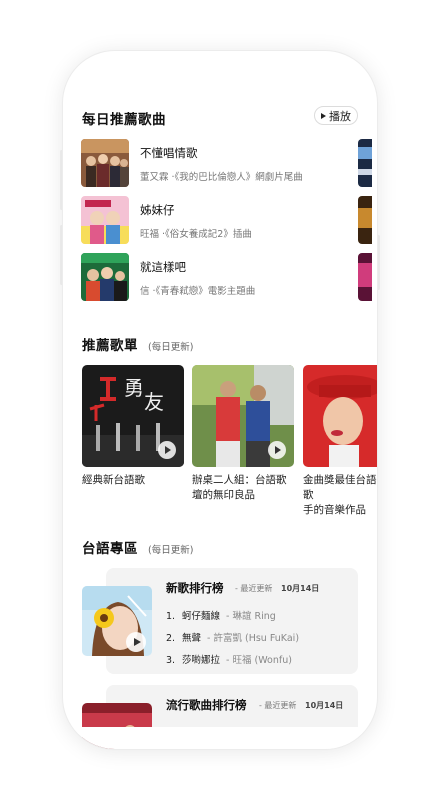  Describe the element at coordinates (171, 660) in the screenshot. I see `rank-number: 3.` at that location.